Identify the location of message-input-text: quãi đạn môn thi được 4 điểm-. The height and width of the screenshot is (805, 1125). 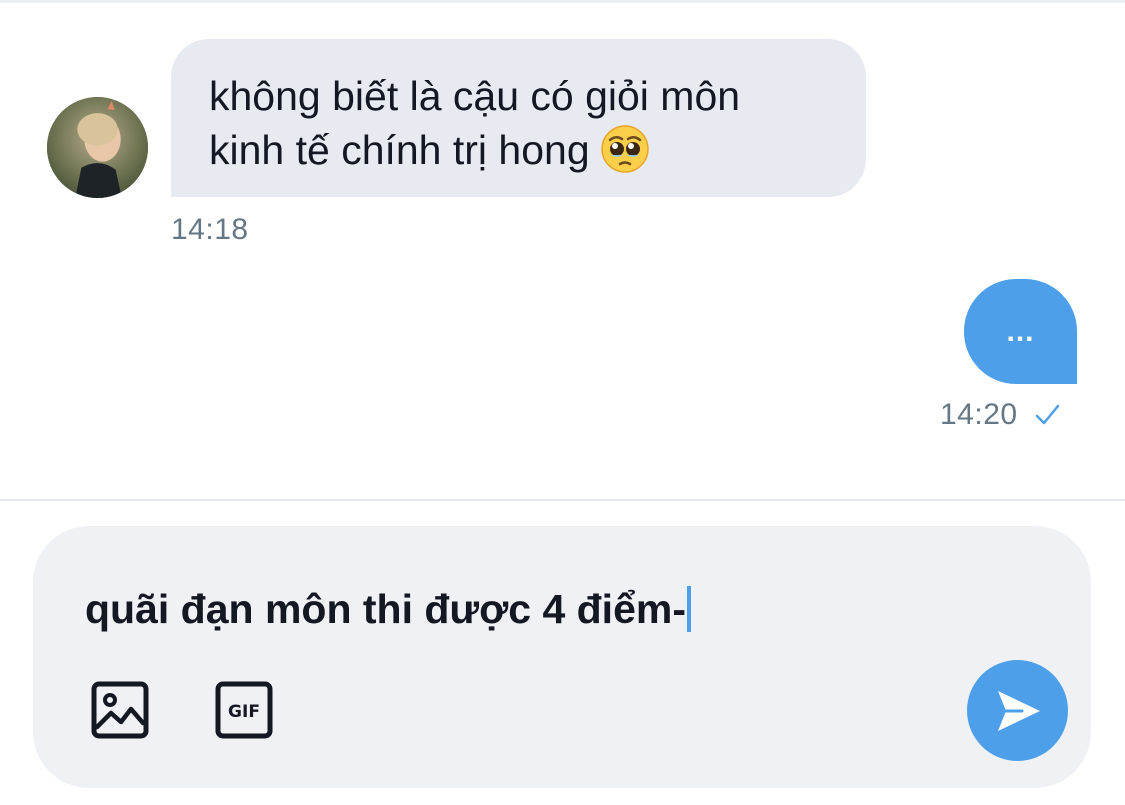
(385, 609).